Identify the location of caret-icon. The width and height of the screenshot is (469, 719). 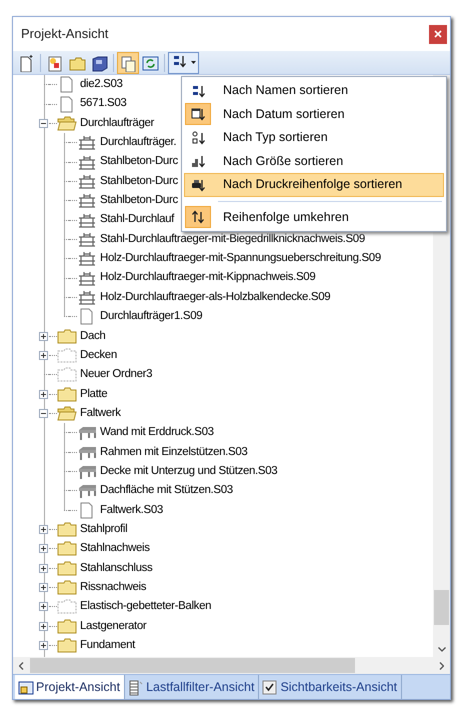
(193, 62).